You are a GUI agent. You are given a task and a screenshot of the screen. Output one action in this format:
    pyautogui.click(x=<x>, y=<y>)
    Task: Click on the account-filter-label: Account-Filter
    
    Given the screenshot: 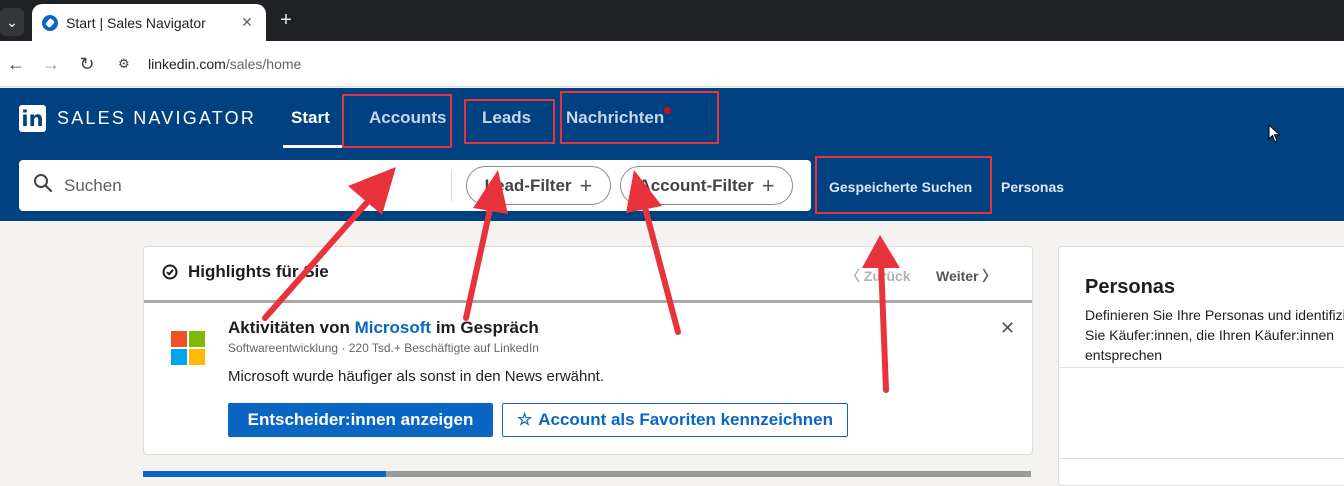 What is the action you would take?
    pyautogui.click(x=696, y=185)
    